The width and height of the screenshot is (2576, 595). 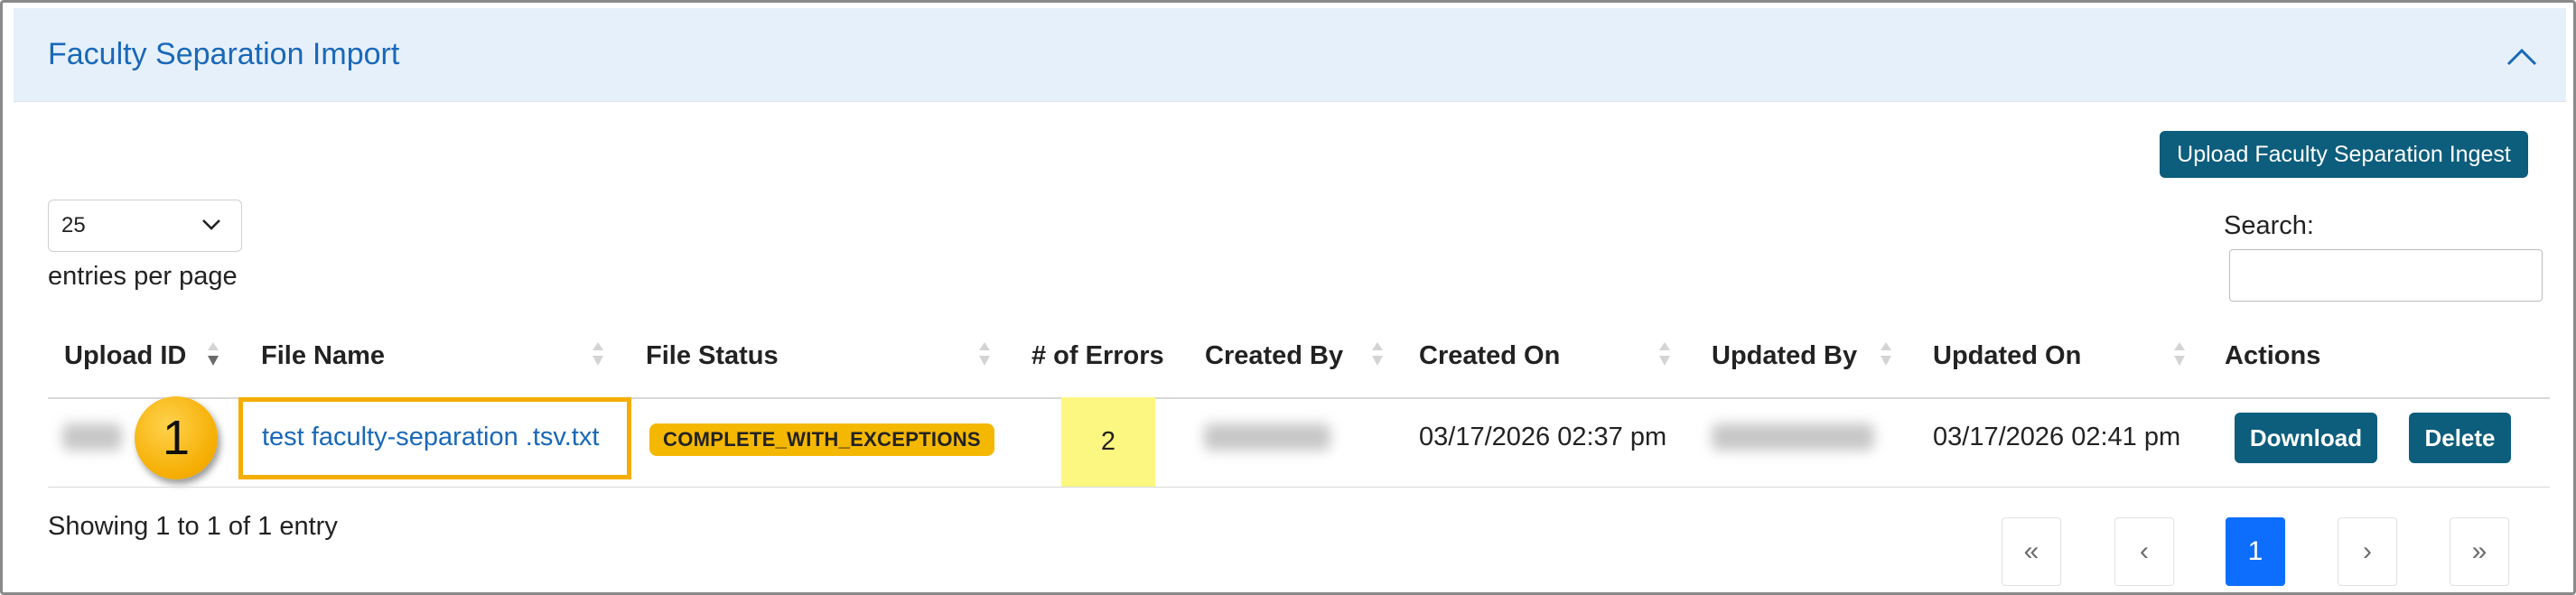 I want to click on column-header-upload-id: Upload ID, so click(x=125, y=356).